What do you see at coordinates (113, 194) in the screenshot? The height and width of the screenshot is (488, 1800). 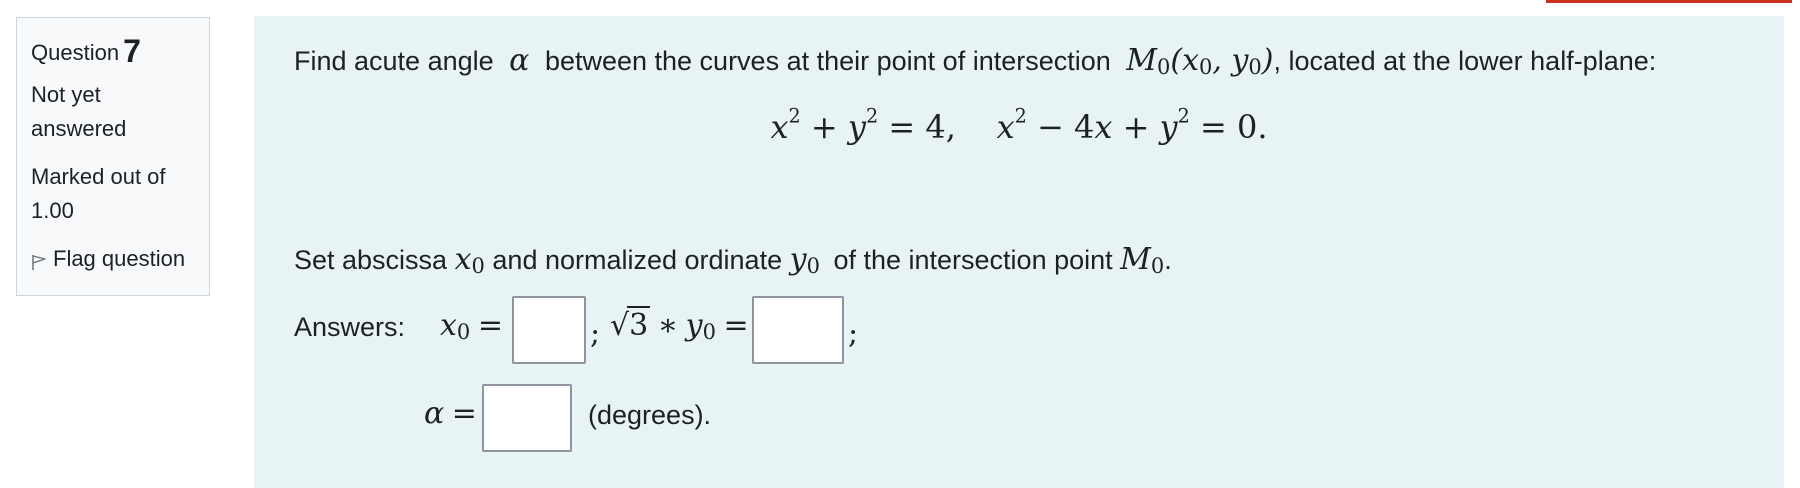 I see `question-grade: Marked out of 1.00` at bounding box center [113, 194].